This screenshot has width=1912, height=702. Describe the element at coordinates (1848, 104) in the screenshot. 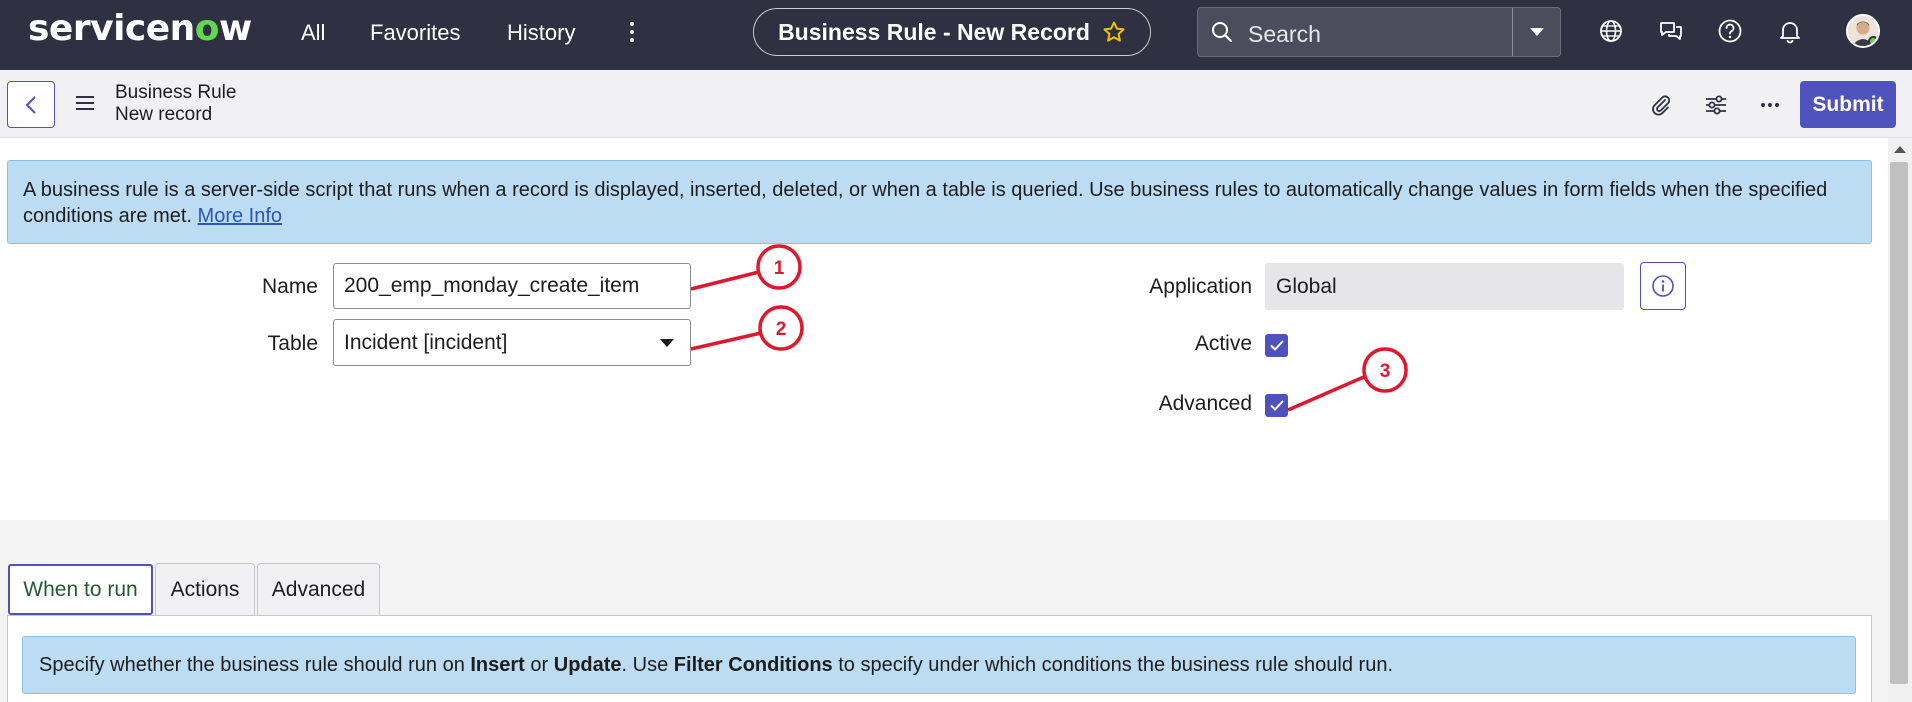

I see `submit-button: Submit` at that location.